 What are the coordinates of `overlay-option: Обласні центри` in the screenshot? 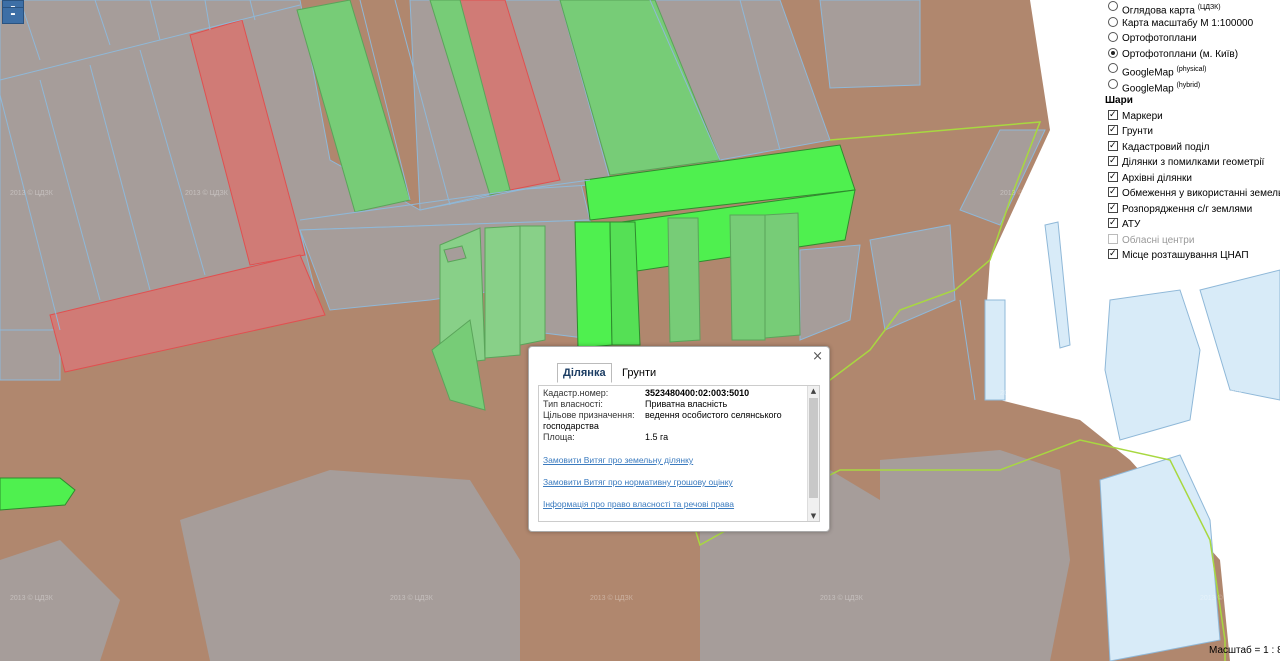 It's located at (1191, 241).